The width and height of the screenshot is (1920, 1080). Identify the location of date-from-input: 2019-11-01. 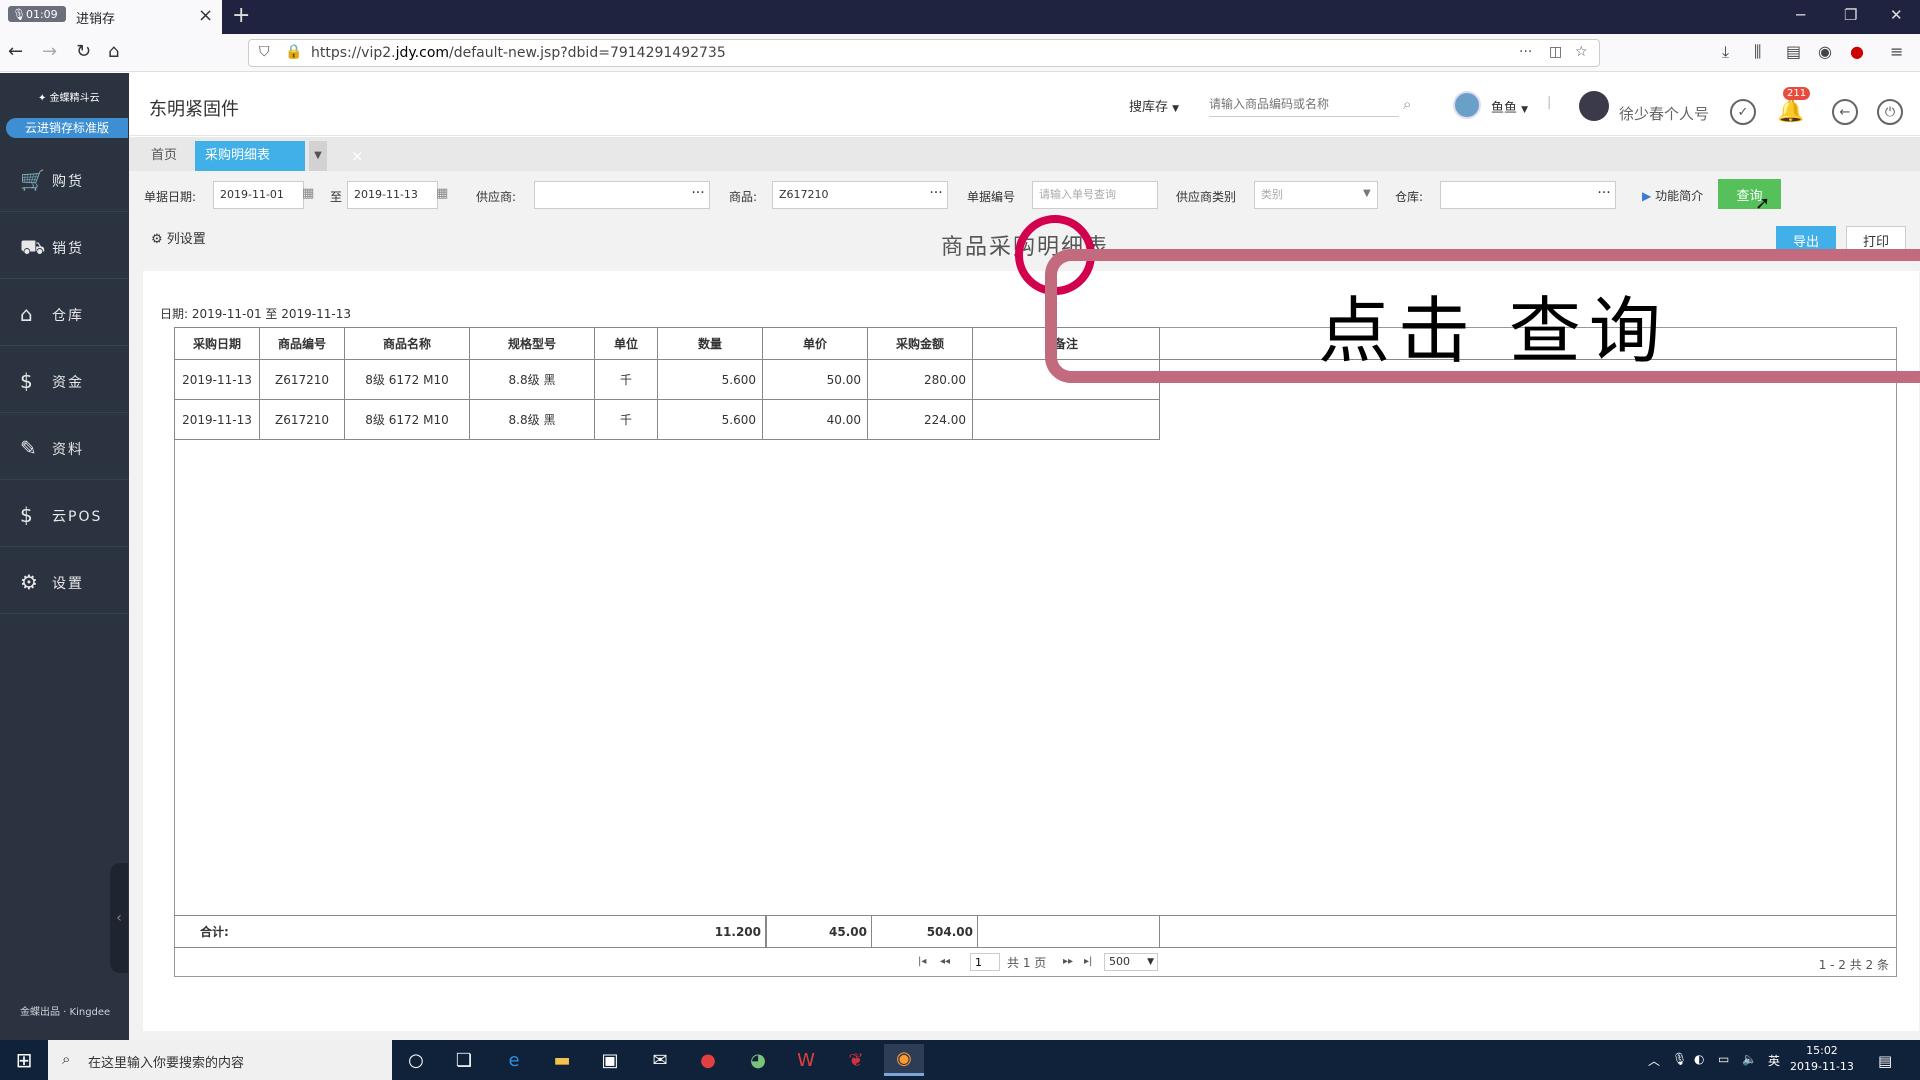
(258, 195).